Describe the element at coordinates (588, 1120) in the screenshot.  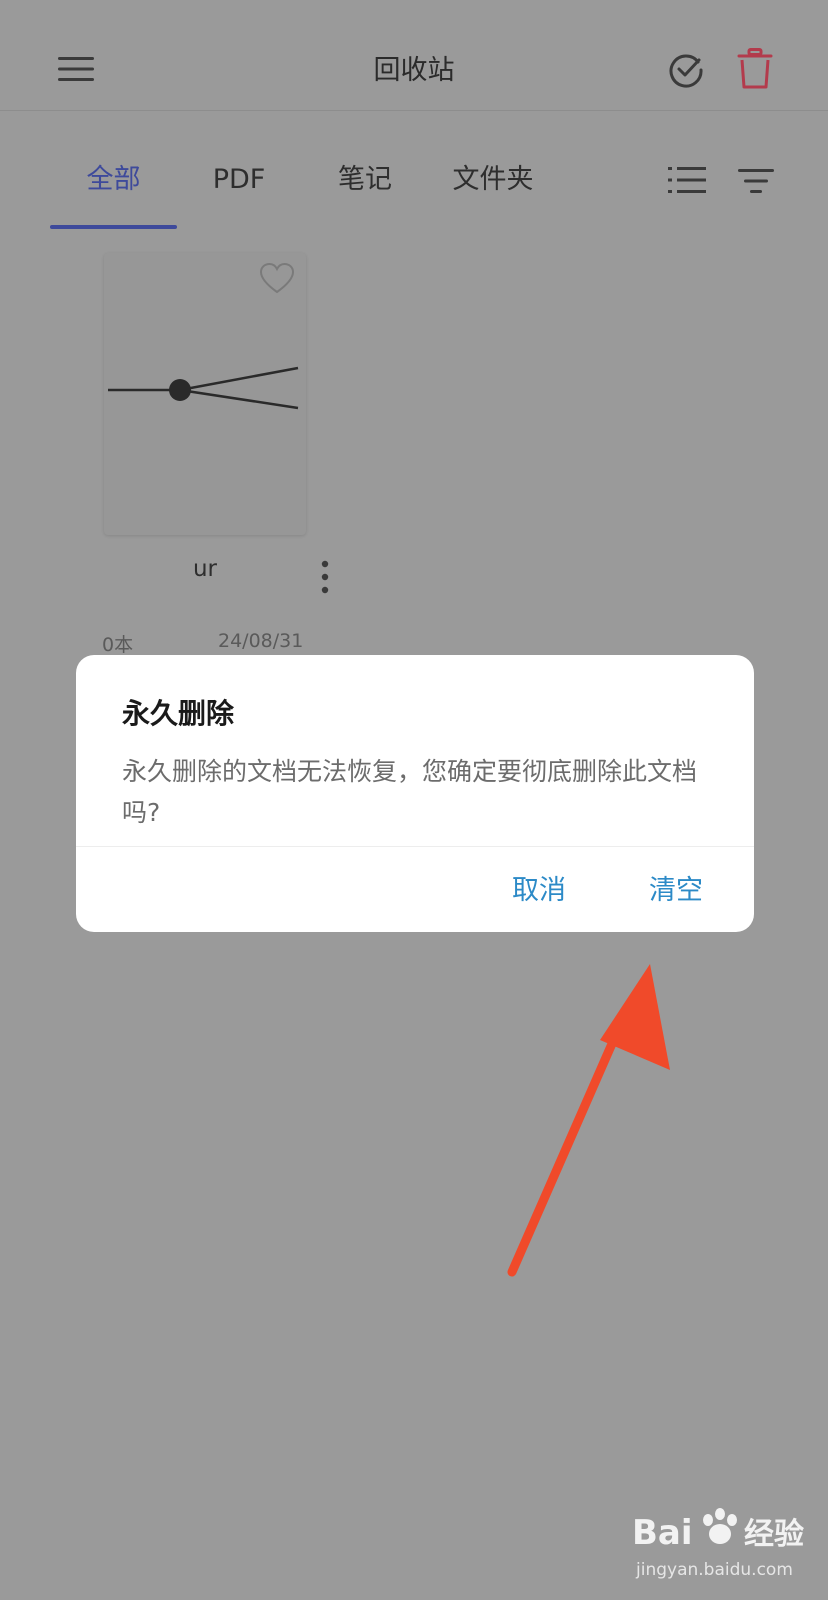
I see `annotation-arrow` at that location.